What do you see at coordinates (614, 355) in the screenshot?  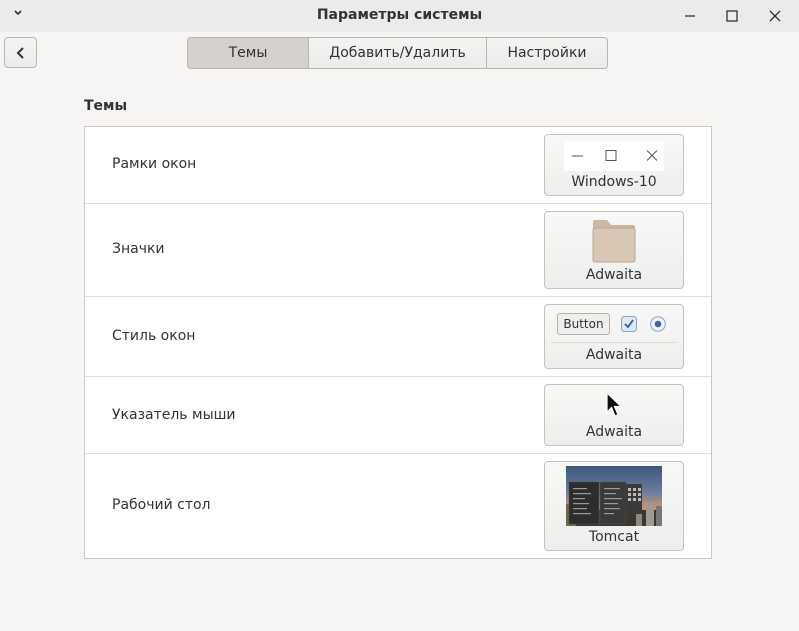 I see `window-style-value: Adwaita` at bounding box center [614, 355].